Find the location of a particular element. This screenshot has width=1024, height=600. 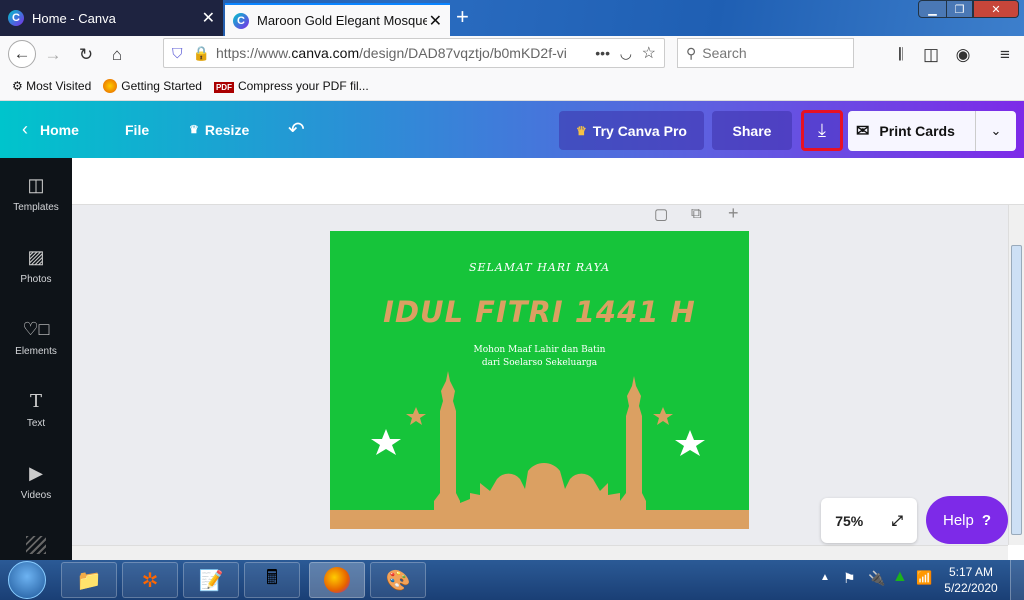

taskbar-calculator-icon: 🖩 is located at coordinates (272, 580).